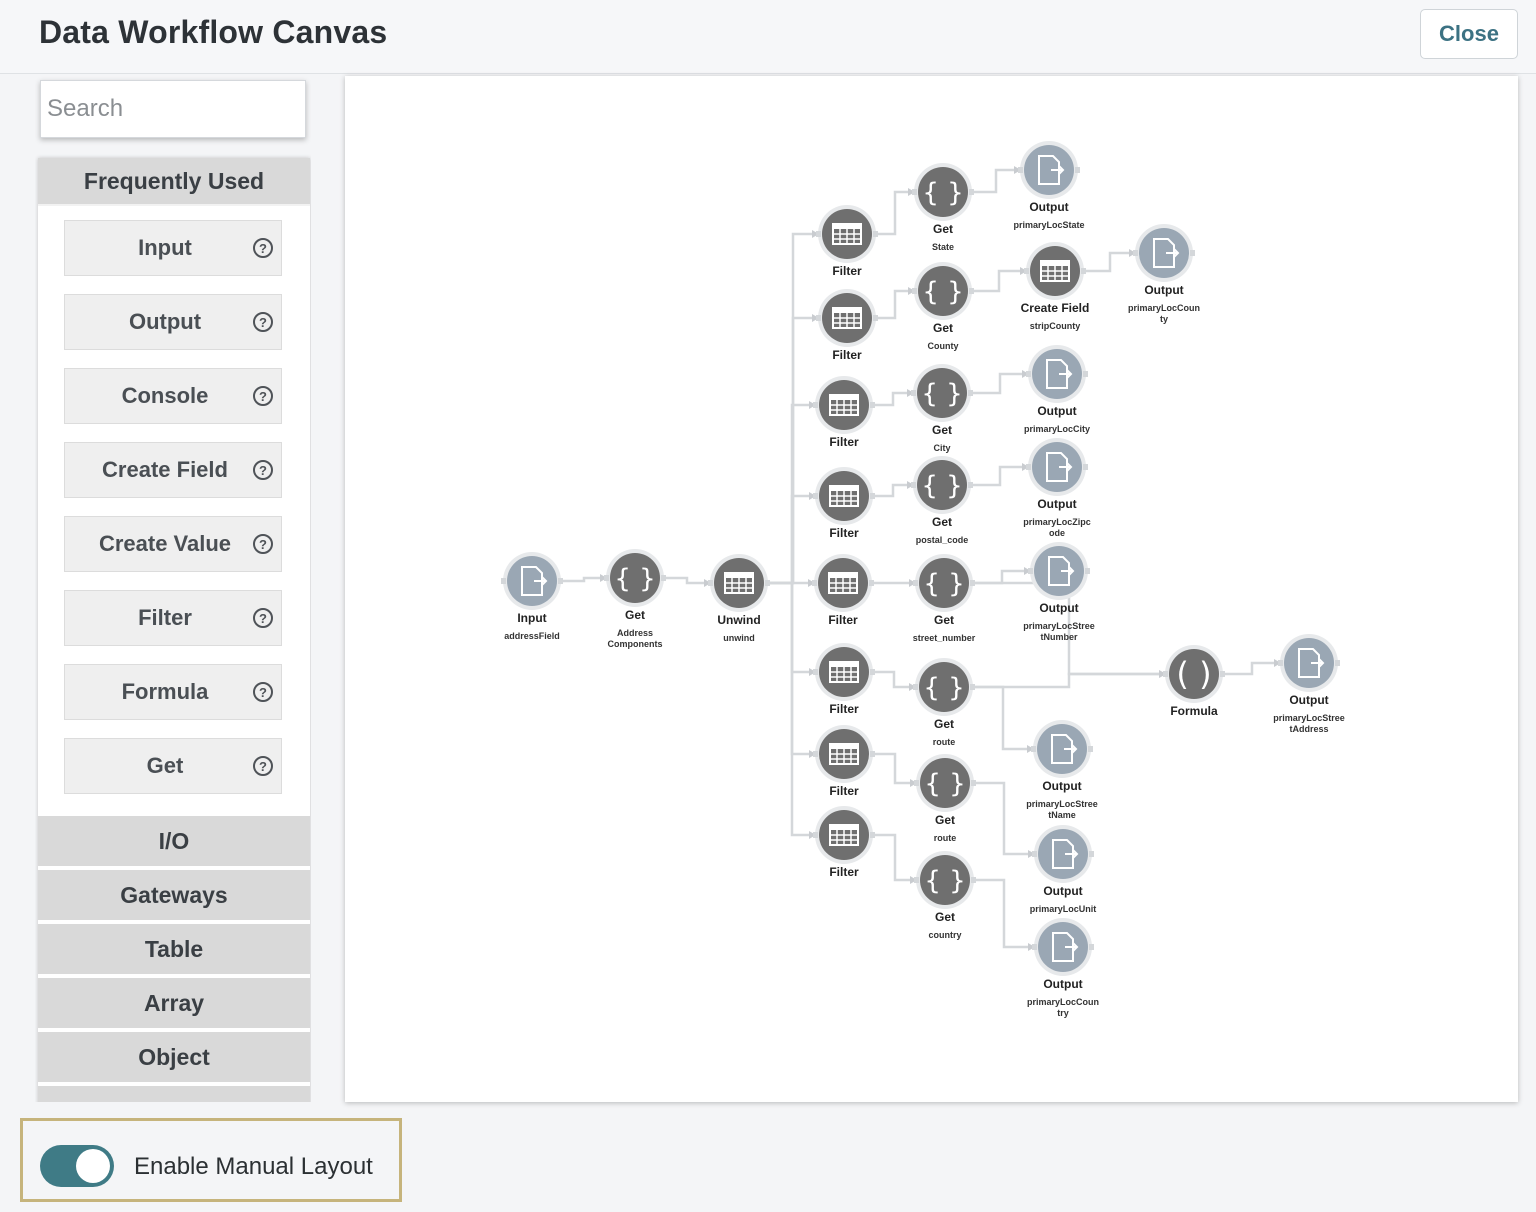 Image resolution: width=1536 pixels, height=1212 pixels. I want to click on workflow-node-g3: { } Get City, so click(942, 408).